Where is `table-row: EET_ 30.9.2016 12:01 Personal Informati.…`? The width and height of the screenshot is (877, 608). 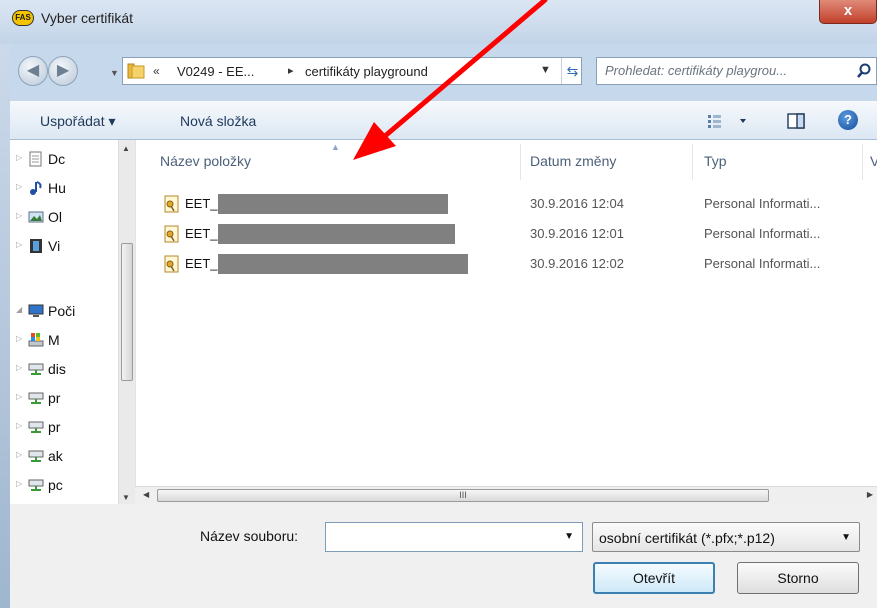 table-row: EET_ 30.9.2016 12:01 Personal Informati.… is located at coordinates (506, 234).